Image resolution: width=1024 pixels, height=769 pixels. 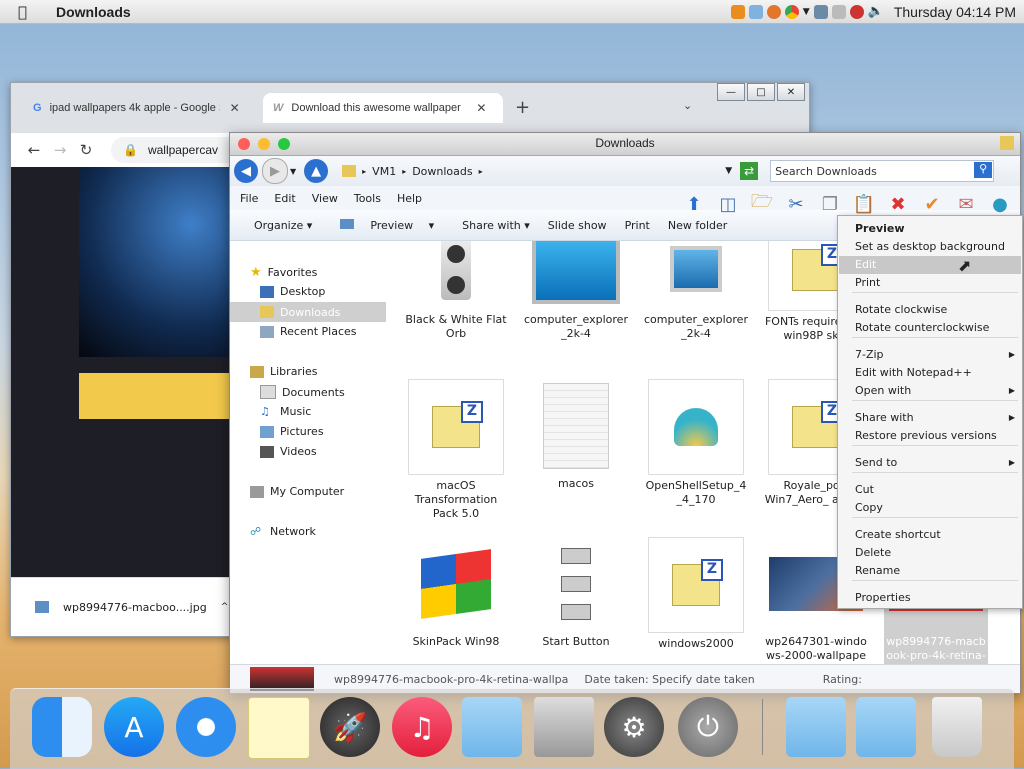 I want to click on back-icon: ◀, so click(x=246, y=171).